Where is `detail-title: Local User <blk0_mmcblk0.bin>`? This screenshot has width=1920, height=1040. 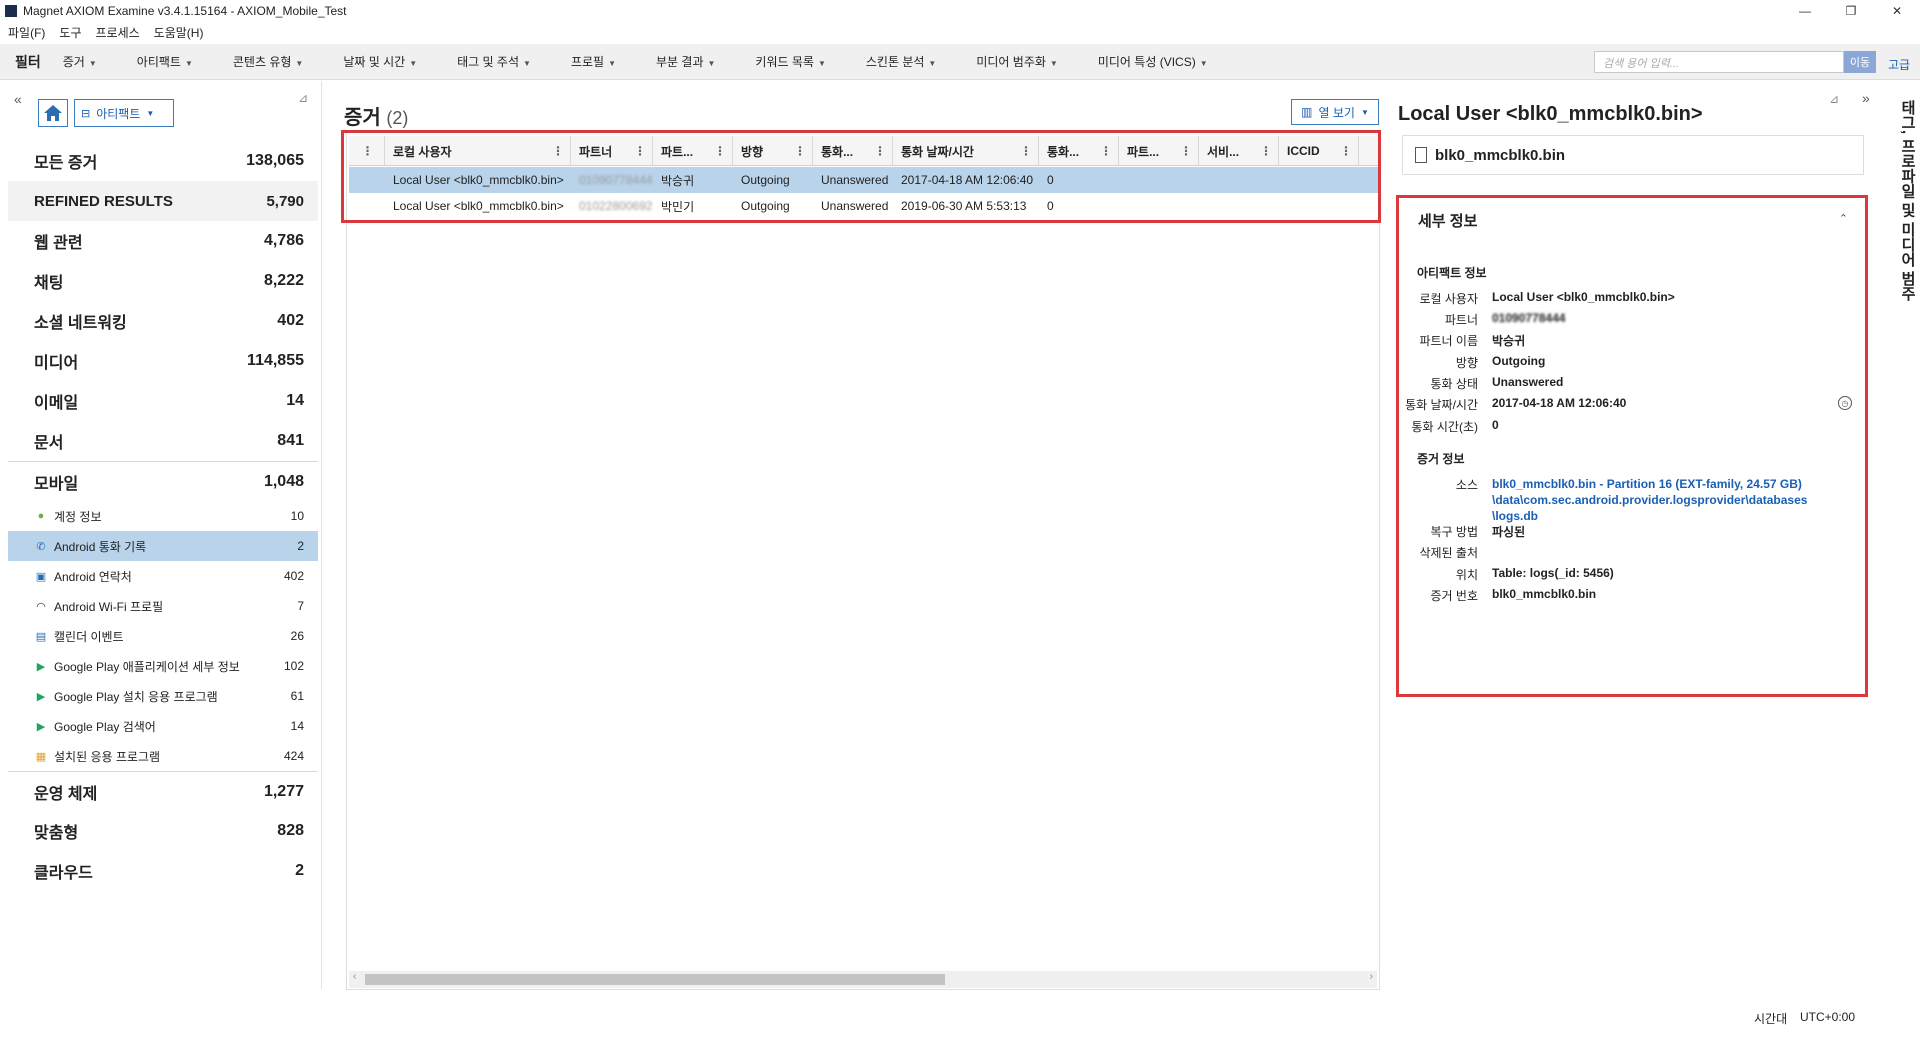
detail-title: Local User <blk0_mmcblk0.bin> is located at coordinates (1550, 114).